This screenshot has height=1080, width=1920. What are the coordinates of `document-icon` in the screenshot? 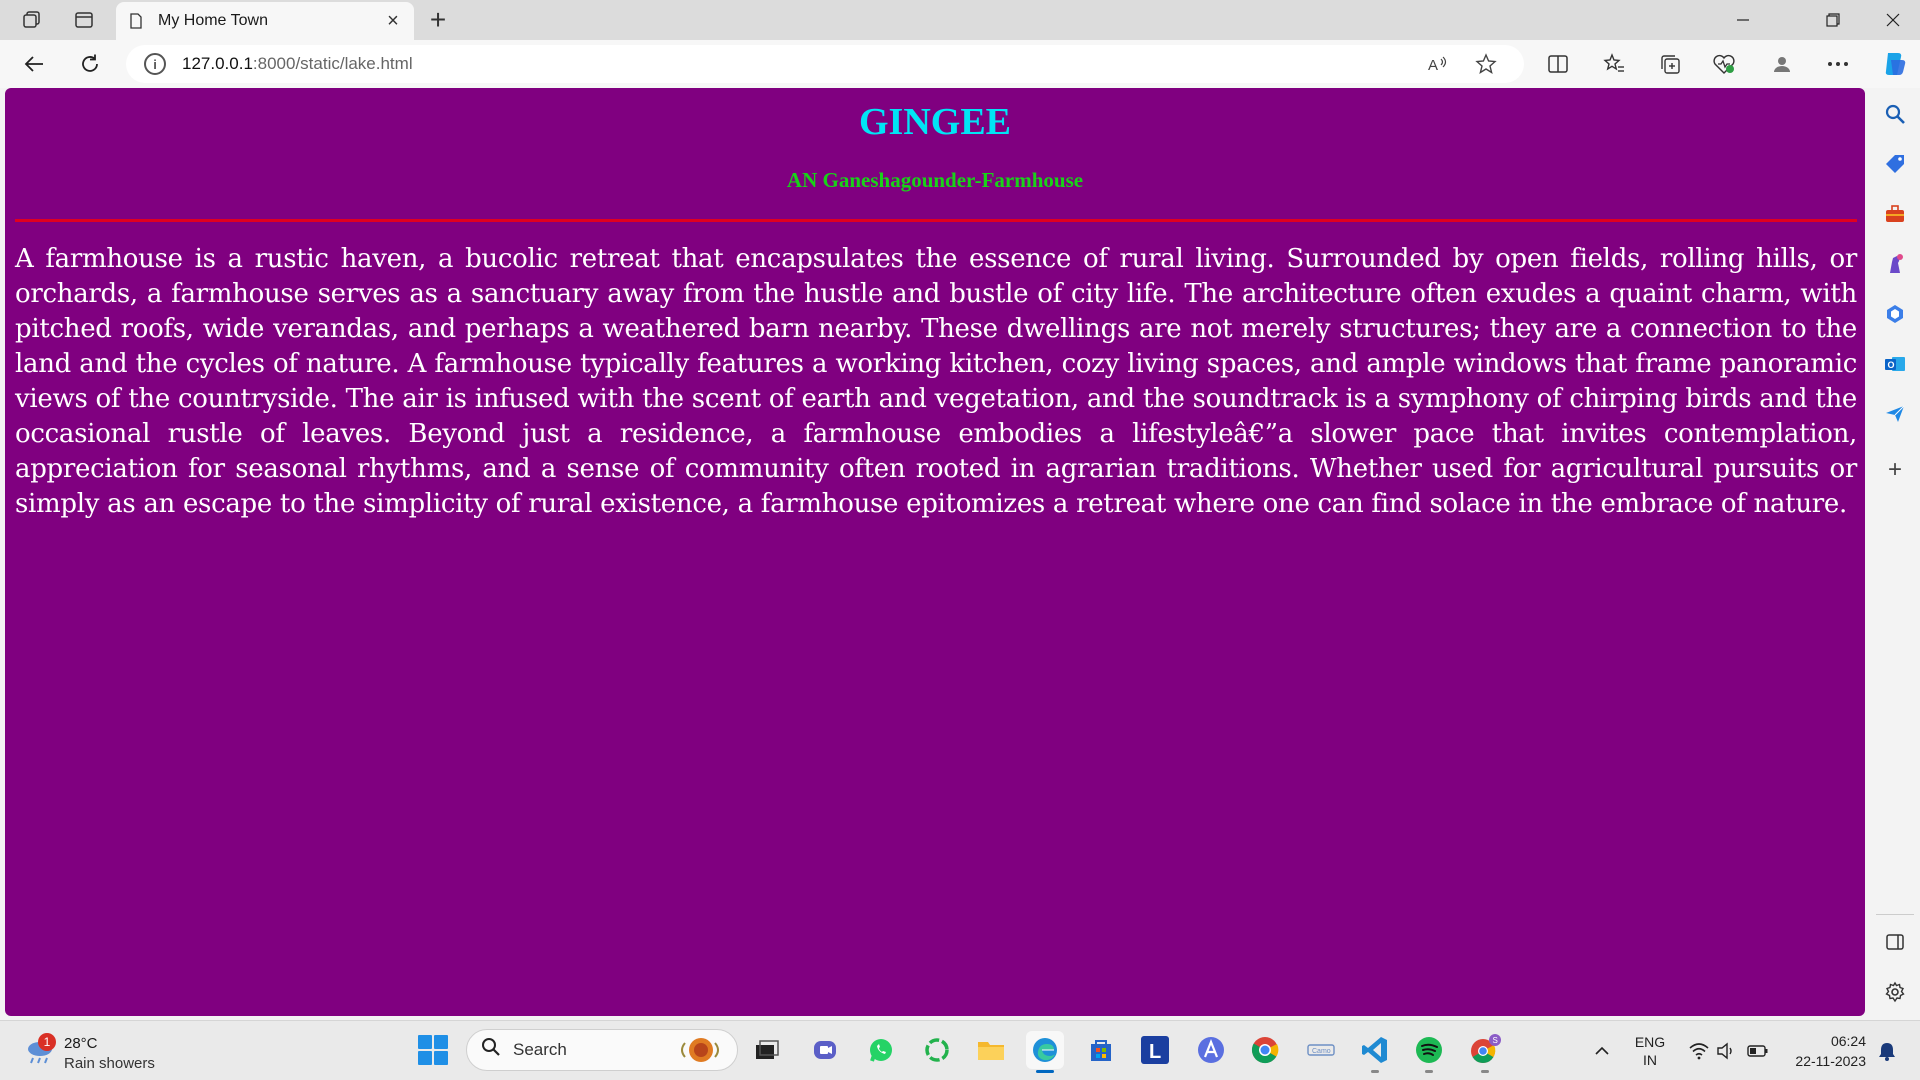 It's located at (136, 21).